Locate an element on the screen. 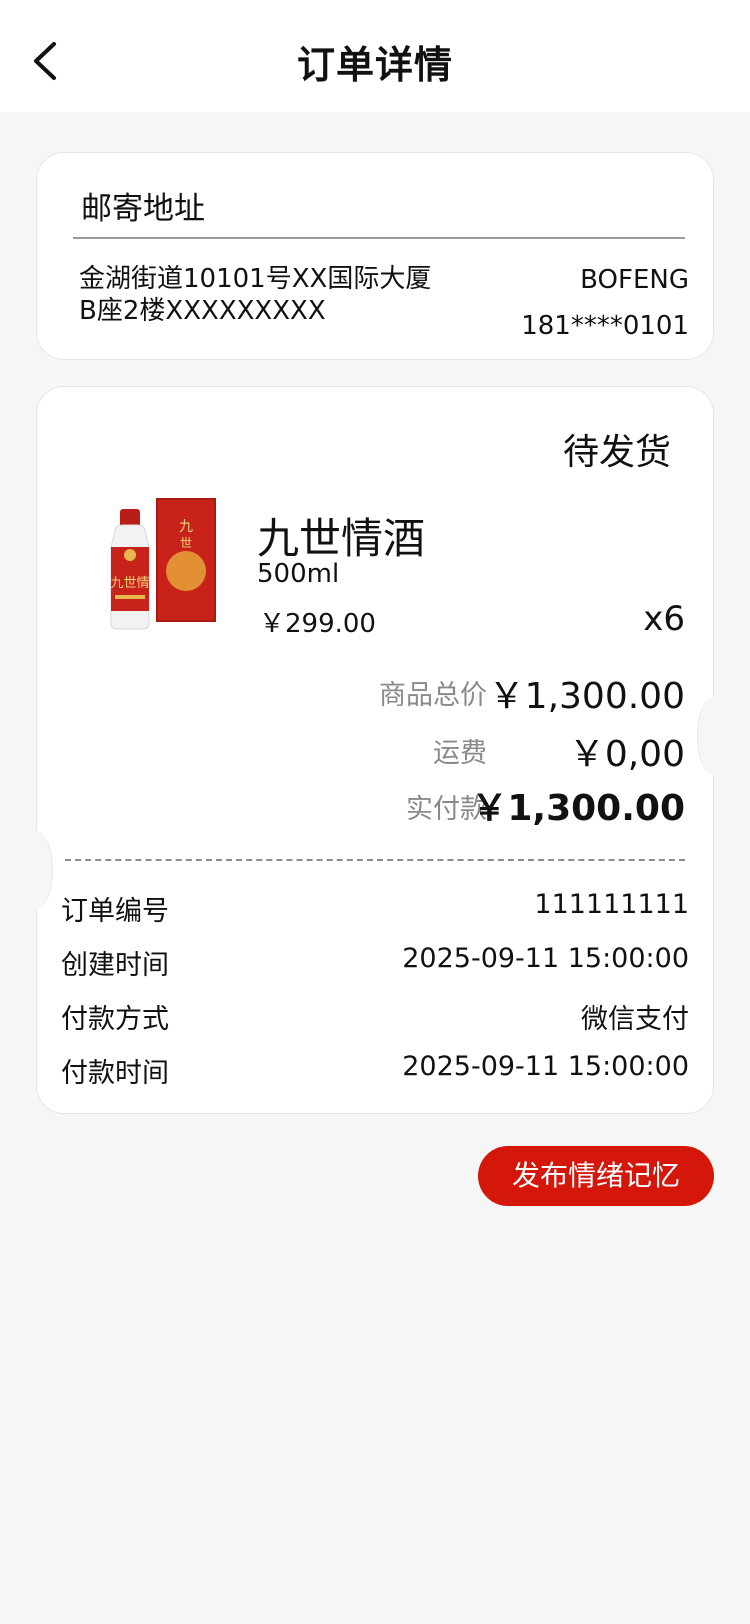 This screenshot has width=750, height=1624. payment-method-value: 微信支付 is located at coordinates (635, 1019).